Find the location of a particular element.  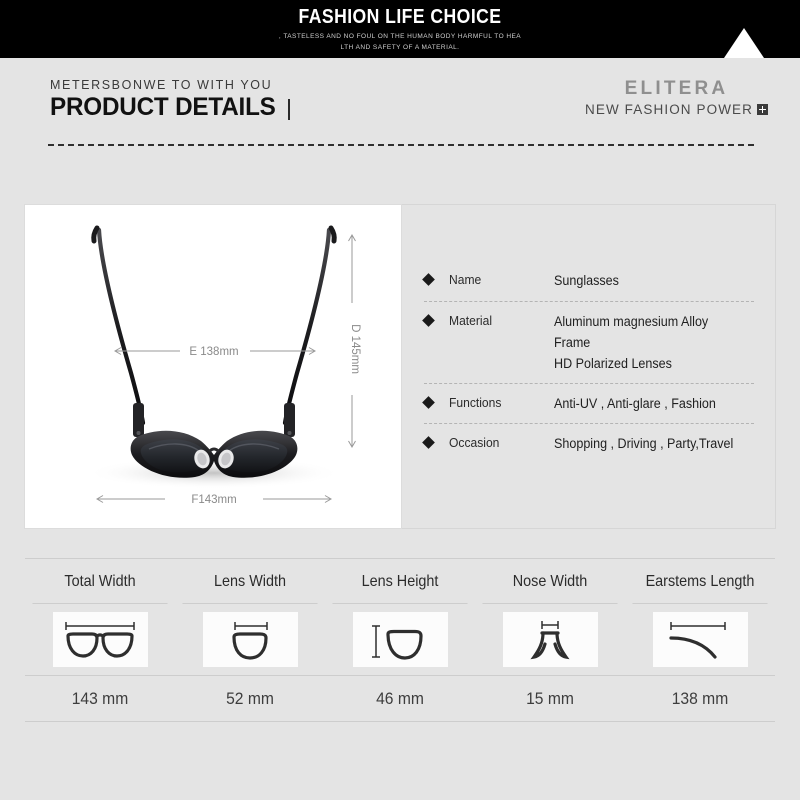

spec-value: Shopping , Driving , Party,Travel is located at coordinates (644, 443).